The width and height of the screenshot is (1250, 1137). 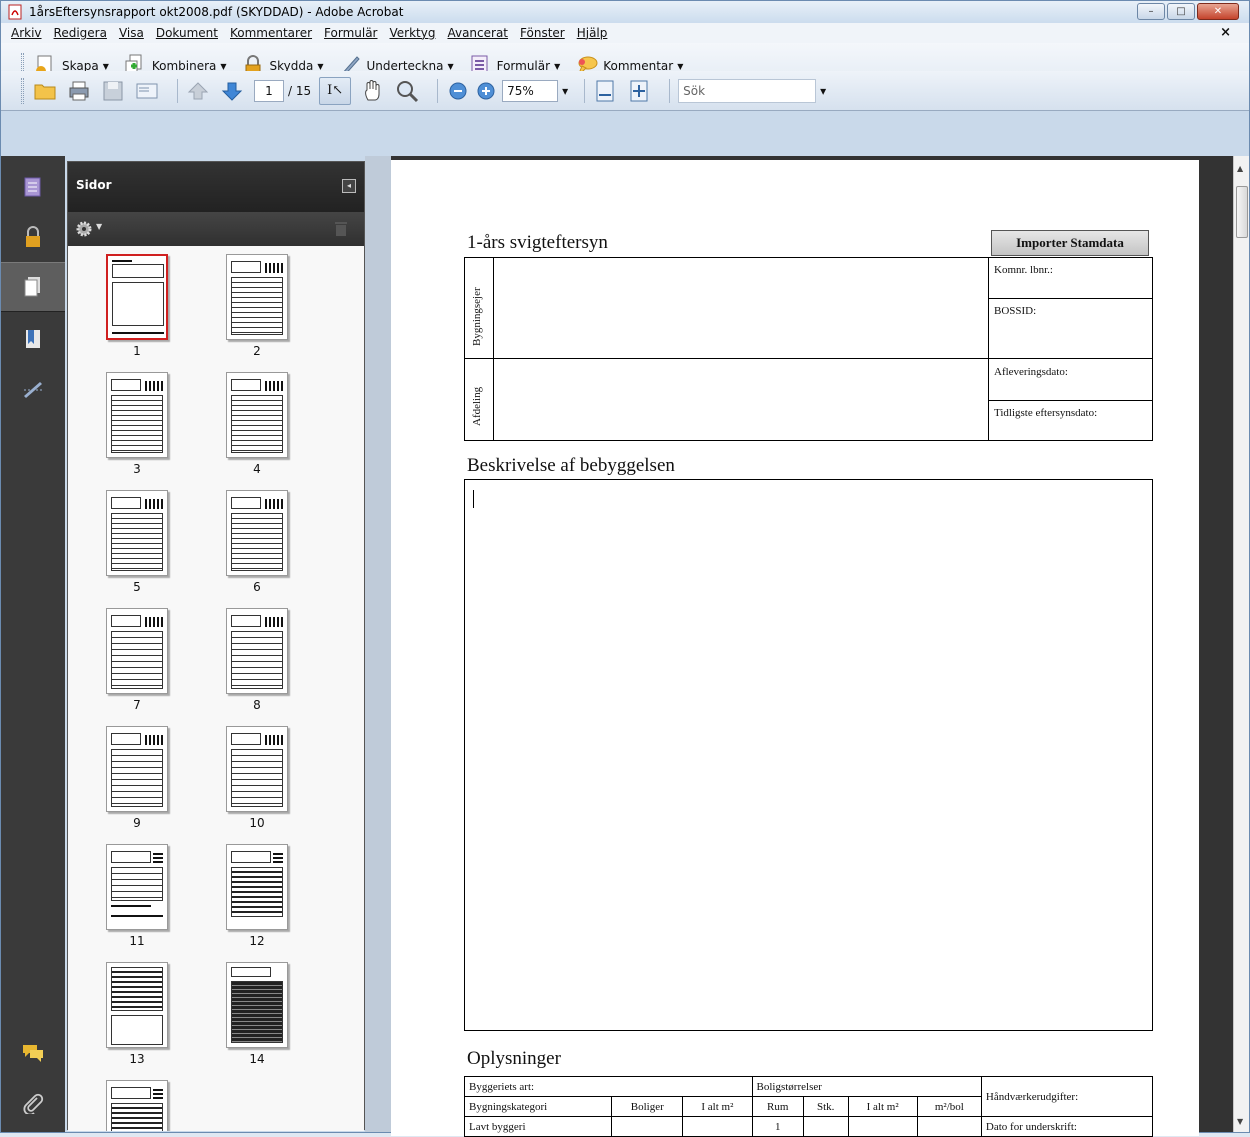 I want to click on trash-icon, so click(x=341, y=229).